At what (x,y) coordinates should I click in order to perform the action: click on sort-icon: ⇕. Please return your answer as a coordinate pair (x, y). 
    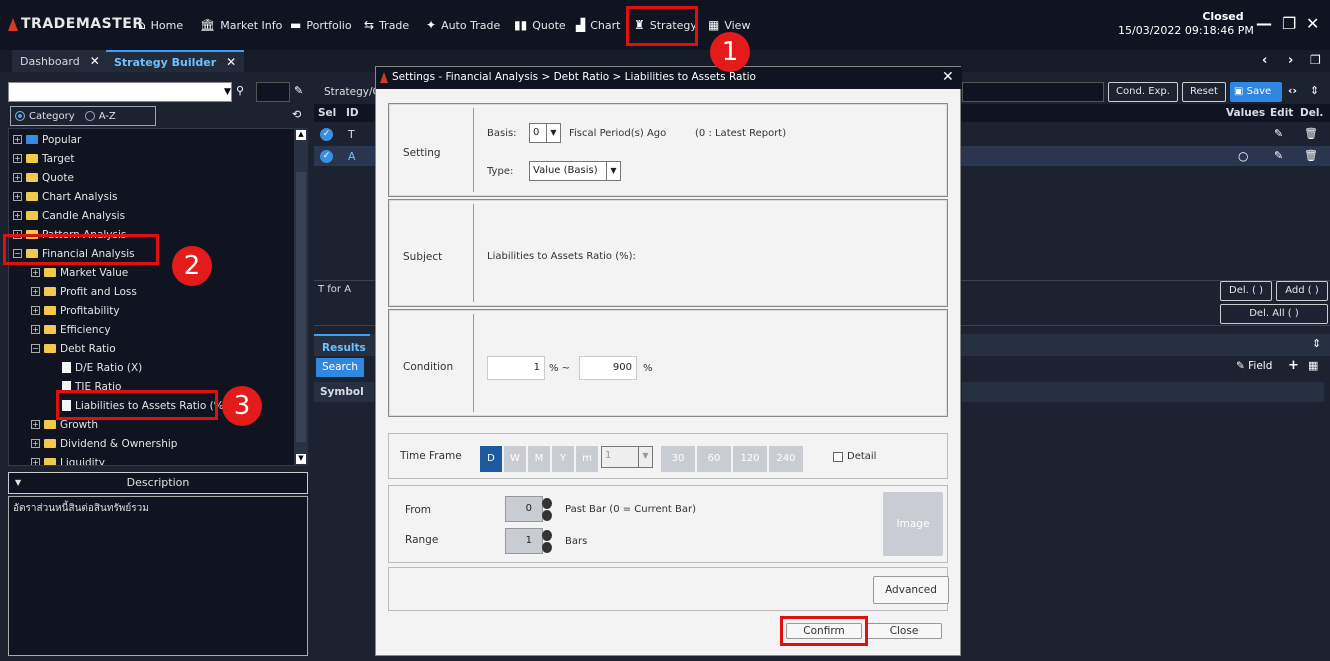
    Looking at the image, I should click on (1314, 90).